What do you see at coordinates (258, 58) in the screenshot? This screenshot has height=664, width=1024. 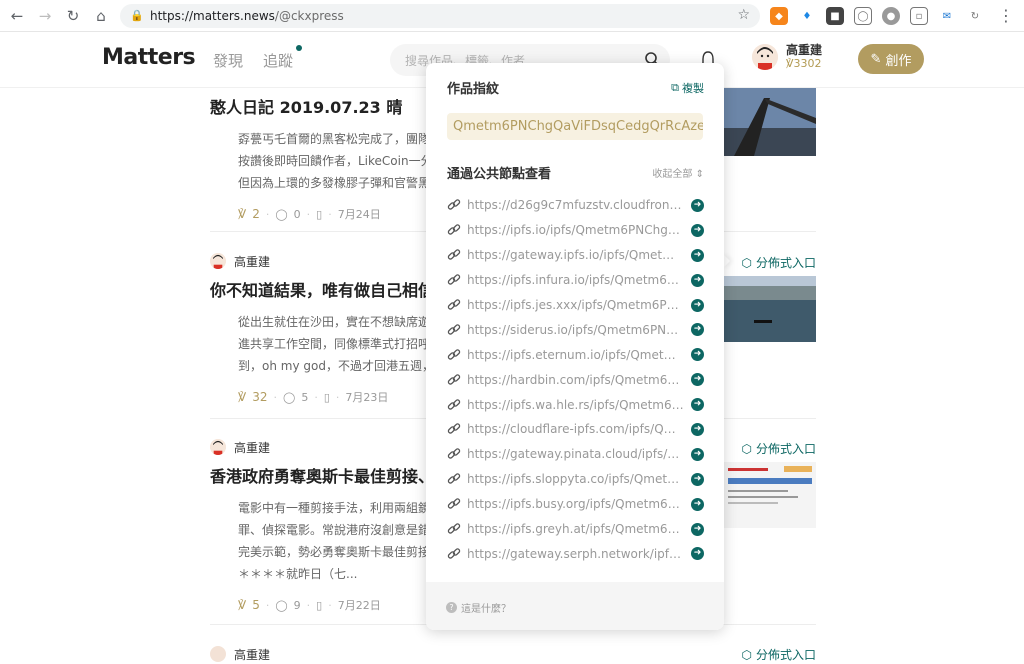 I see `top-nav: 發現 追蹤` at bounding box center [258, 58].